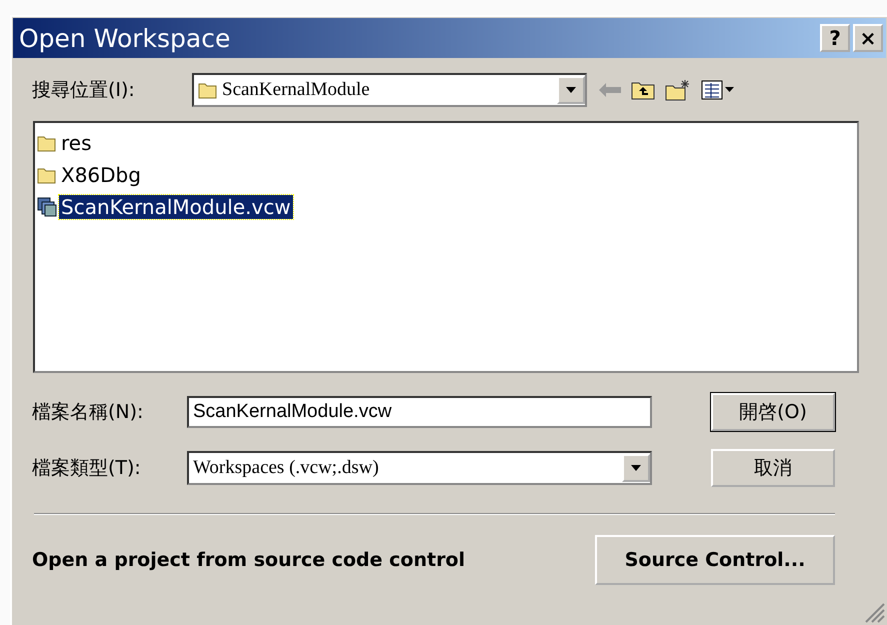 Image resolution: width=887 pixels, height=625 pixels. Describe the element at coordinates (76, 143) in the screenshot. I see `file-name: res` at that location.